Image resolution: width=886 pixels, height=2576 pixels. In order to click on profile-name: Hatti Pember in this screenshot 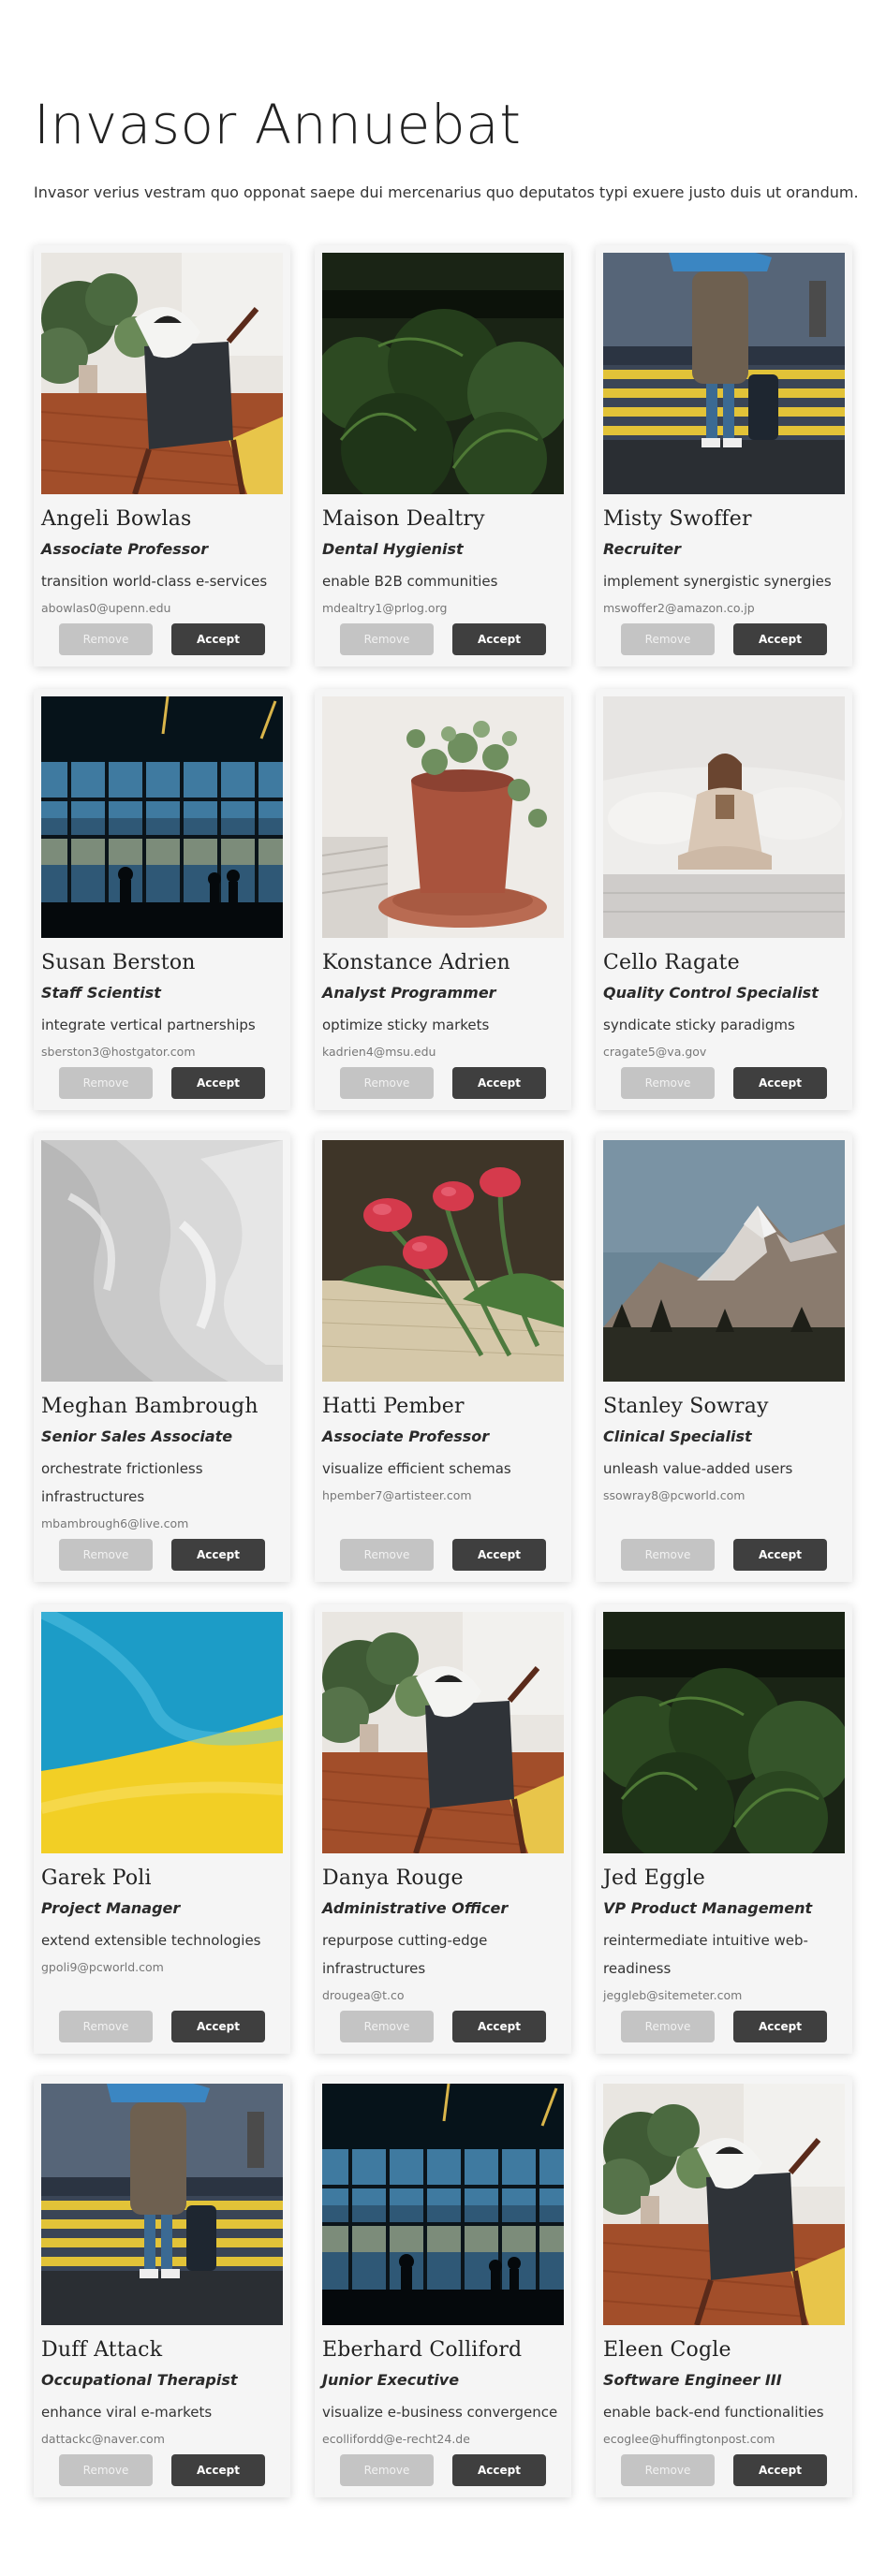, I will do `click(393, 1406)`.